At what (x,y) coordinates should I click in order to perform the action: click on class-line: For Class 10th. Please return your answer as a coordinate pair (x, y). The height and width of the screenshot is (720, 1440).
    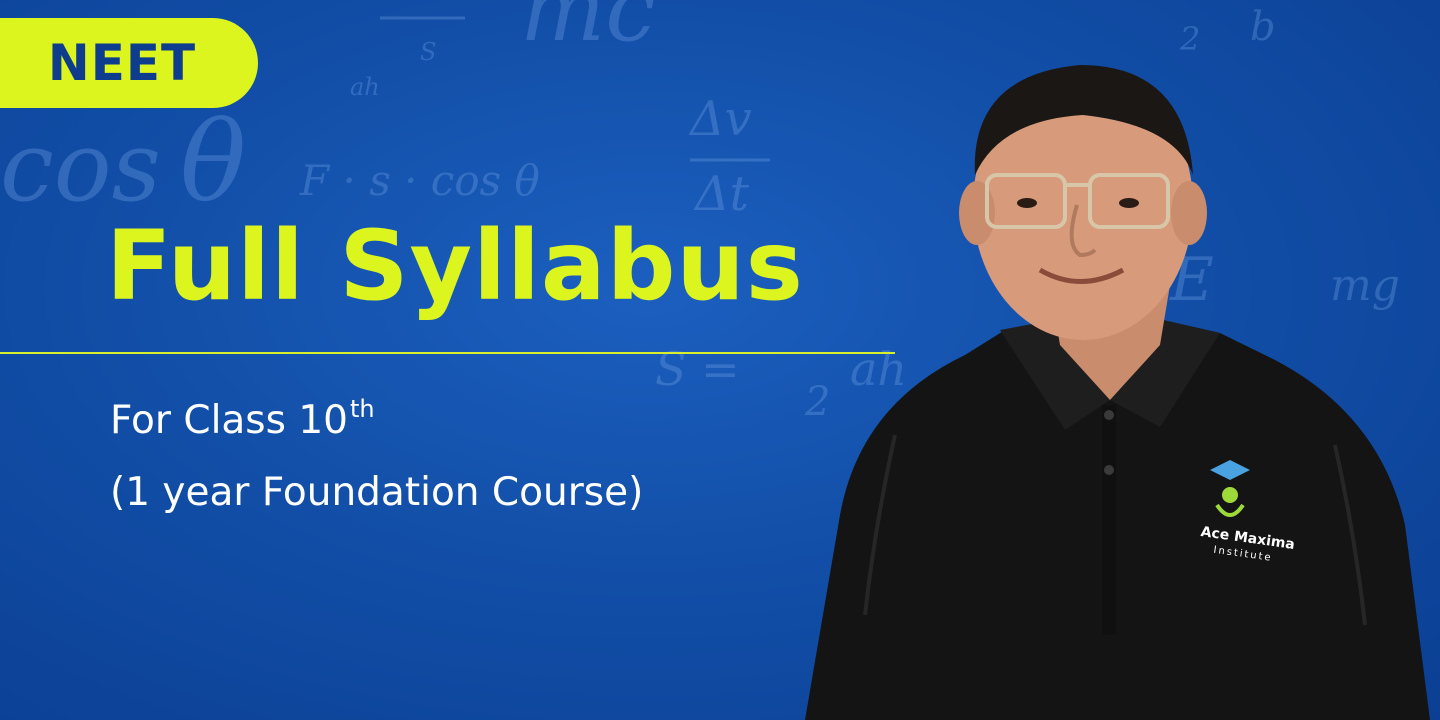
    Looking at the image, I should click on (242, 419).